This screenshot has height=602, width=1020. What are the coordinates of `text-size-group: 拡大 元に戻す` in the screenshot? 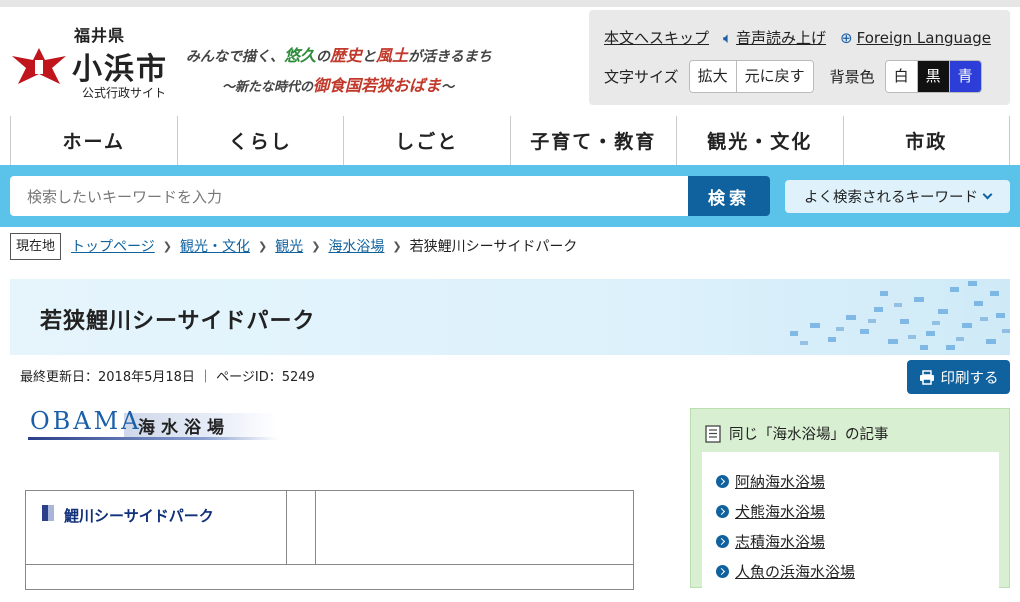 It's located at (751, 76).